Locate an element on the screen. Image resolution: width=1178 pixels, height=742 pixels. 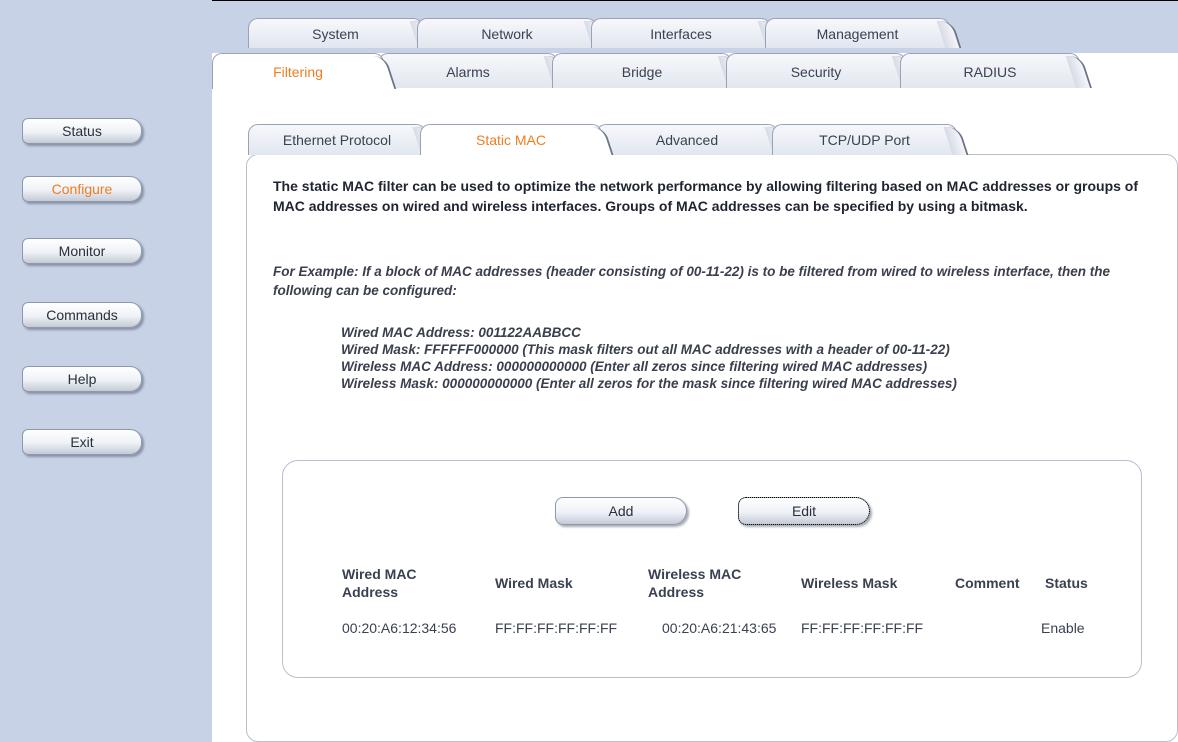
tab-radius: RADIUS is located at coordinates (990, 71).